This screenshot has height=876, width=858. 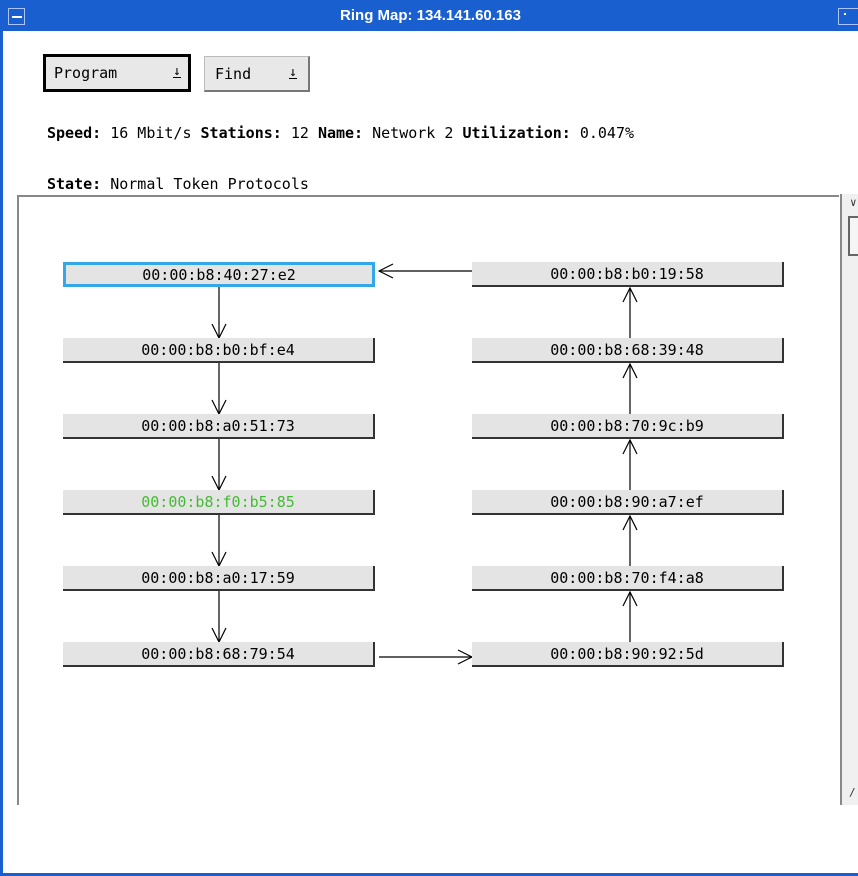 What do you see at coordinates (219, 502) in the screenshot?
I see `station-node: 00:00:b8:f0:b5:85` at bounding box center [219, 502].